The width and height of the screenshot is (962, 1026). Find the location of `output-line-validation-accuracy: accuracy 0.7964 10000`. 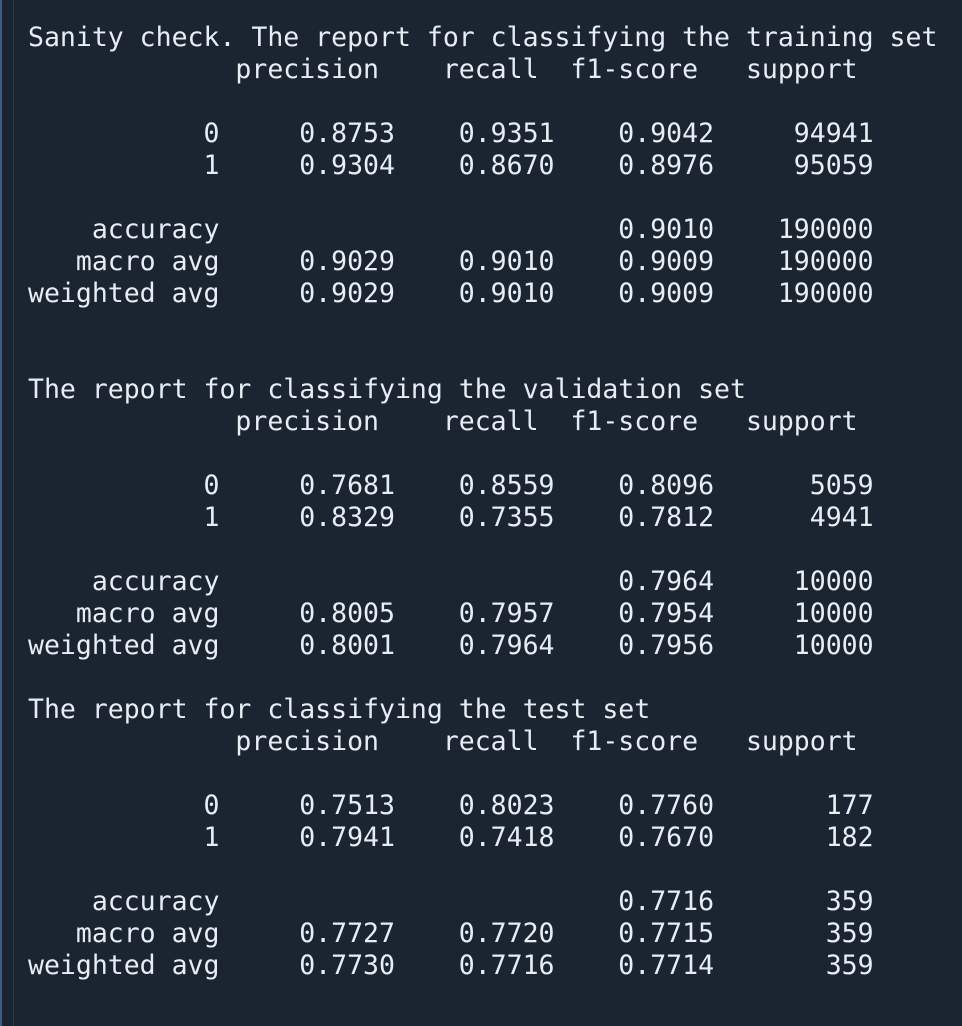

output-line-validation-accuracy: accuracy 0.7964 10000 is located at coordinates (451, 581).